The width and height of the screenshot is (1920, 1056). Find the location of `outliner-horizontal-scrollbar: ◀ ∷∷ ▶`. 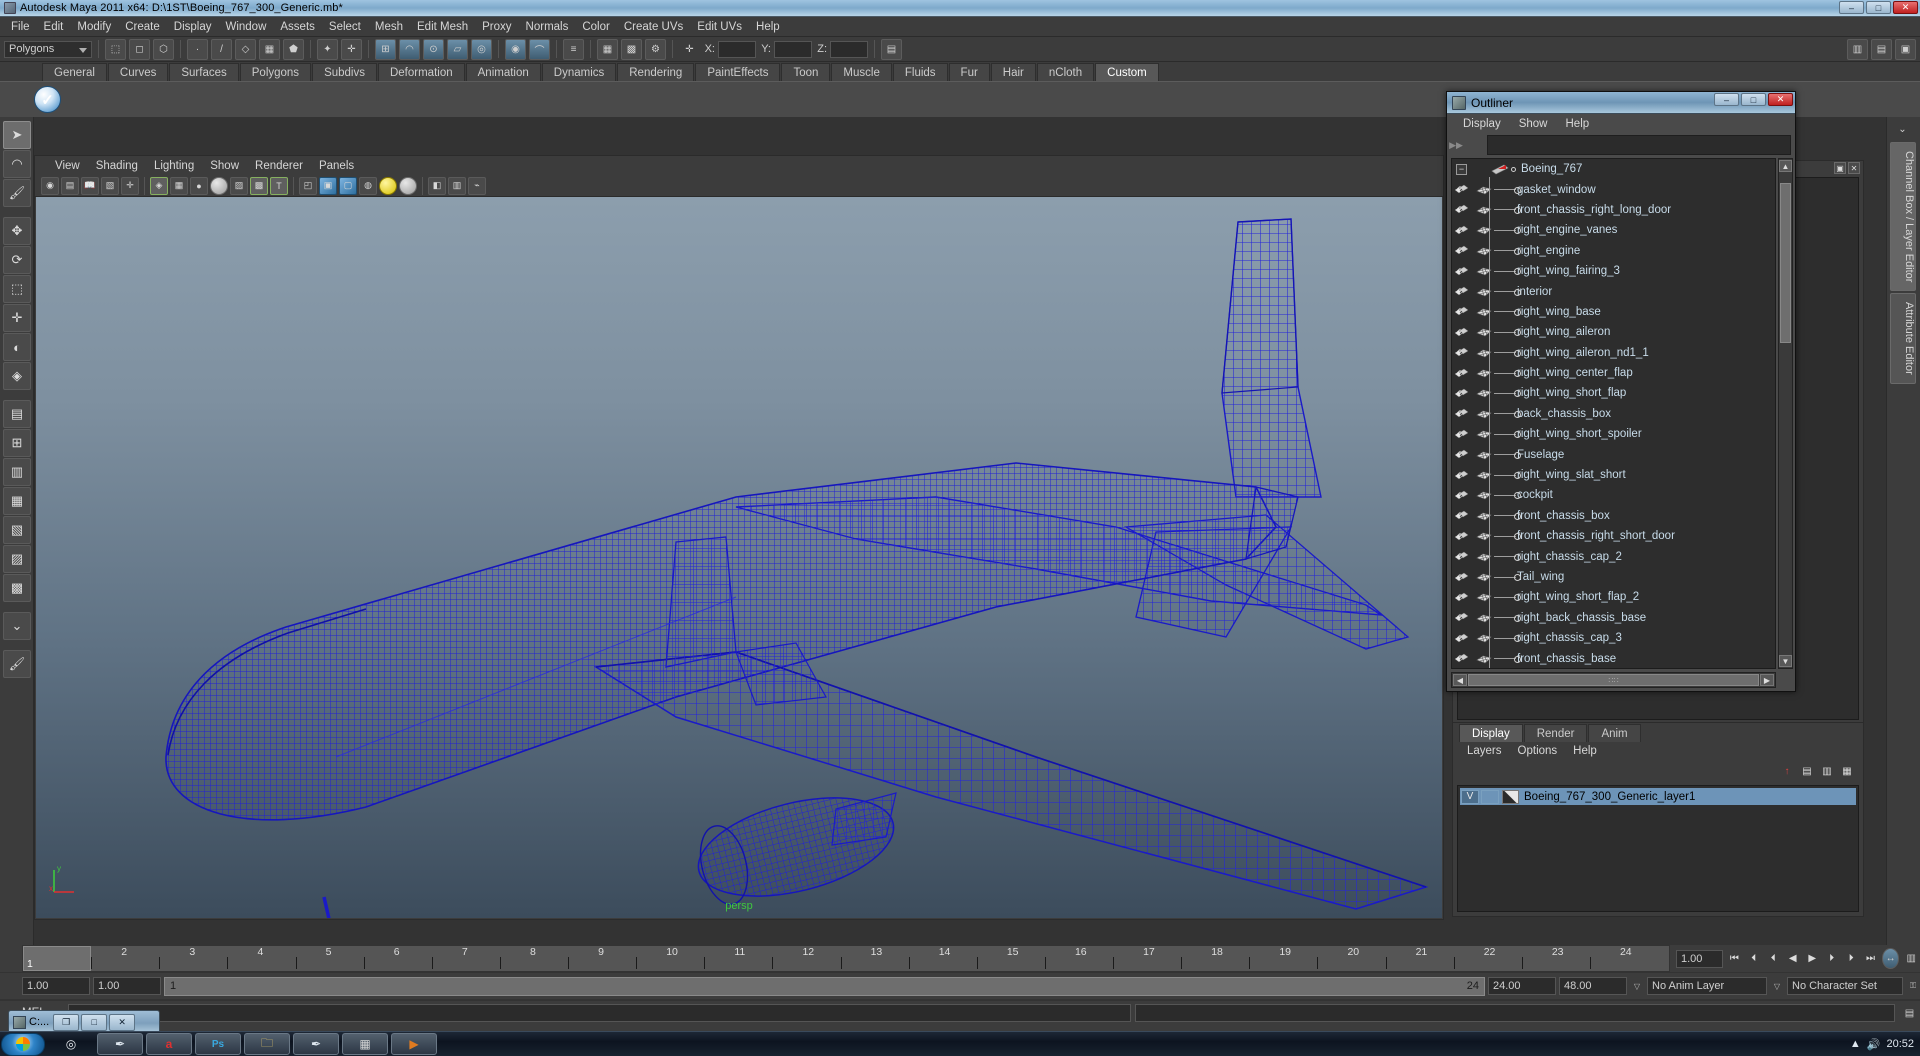

outliner-horizontal-scrollbar: ◀ ∷∷ ▶ is located at coordinates (1613, 680).